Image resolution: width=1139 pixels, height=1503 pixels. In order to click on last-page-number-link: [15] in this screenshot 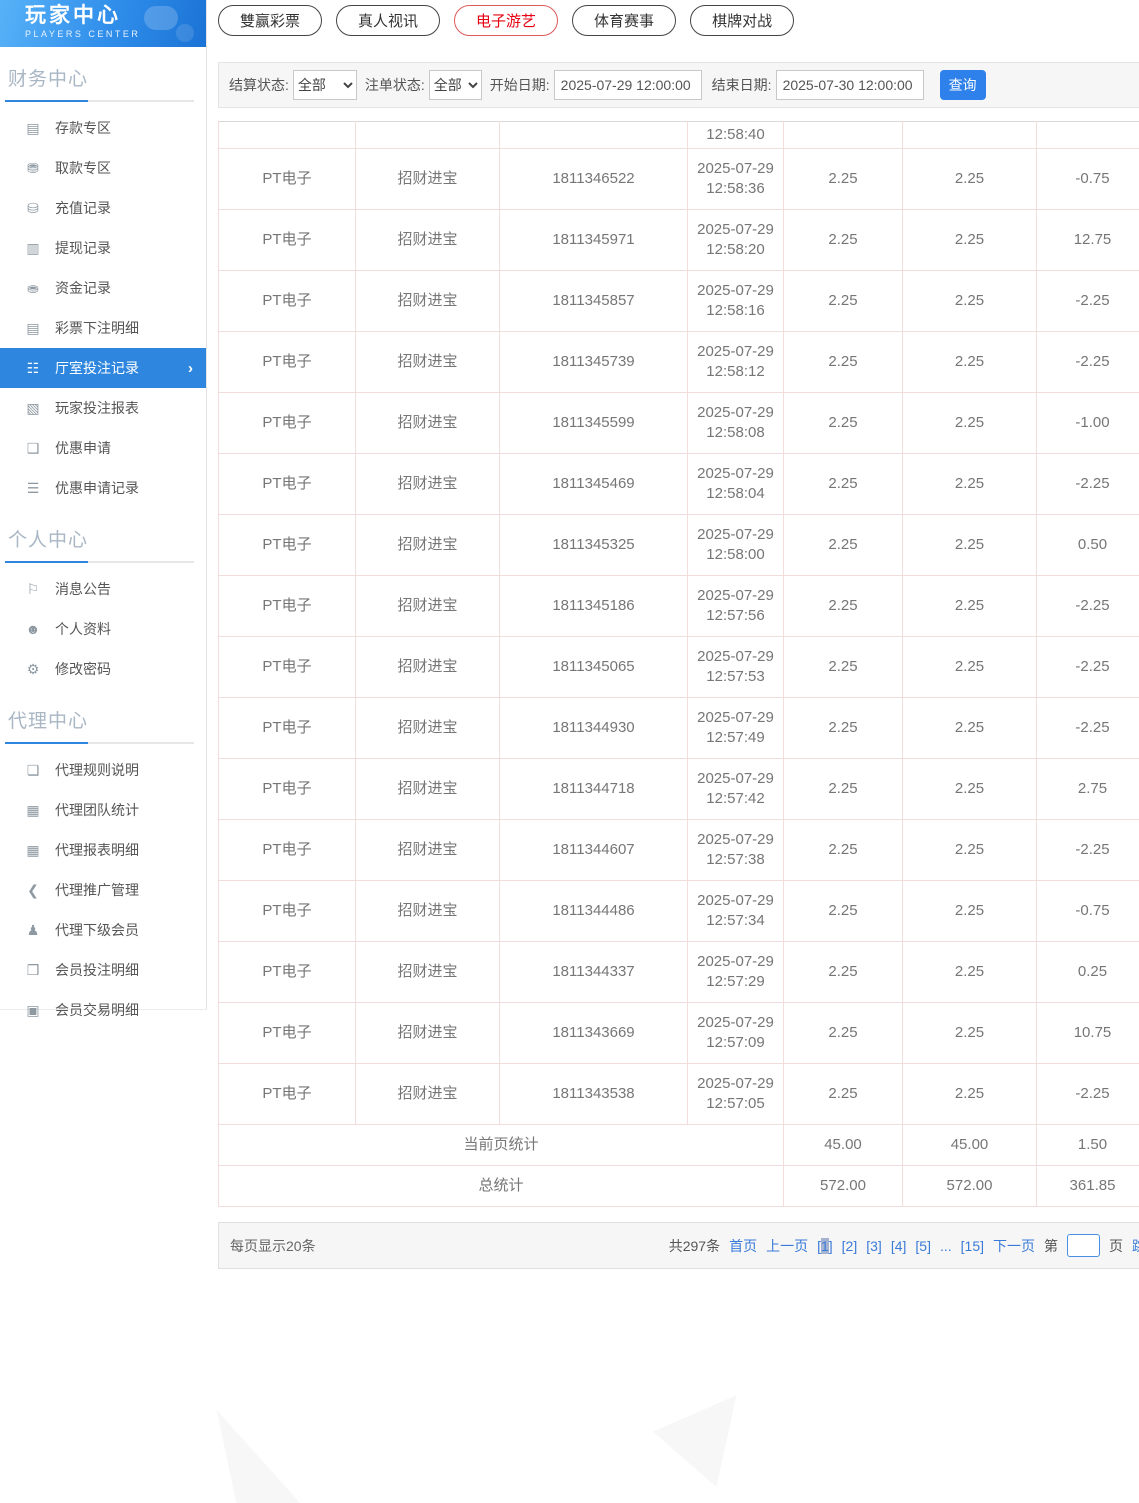, I will do `click(972, 1246)`.